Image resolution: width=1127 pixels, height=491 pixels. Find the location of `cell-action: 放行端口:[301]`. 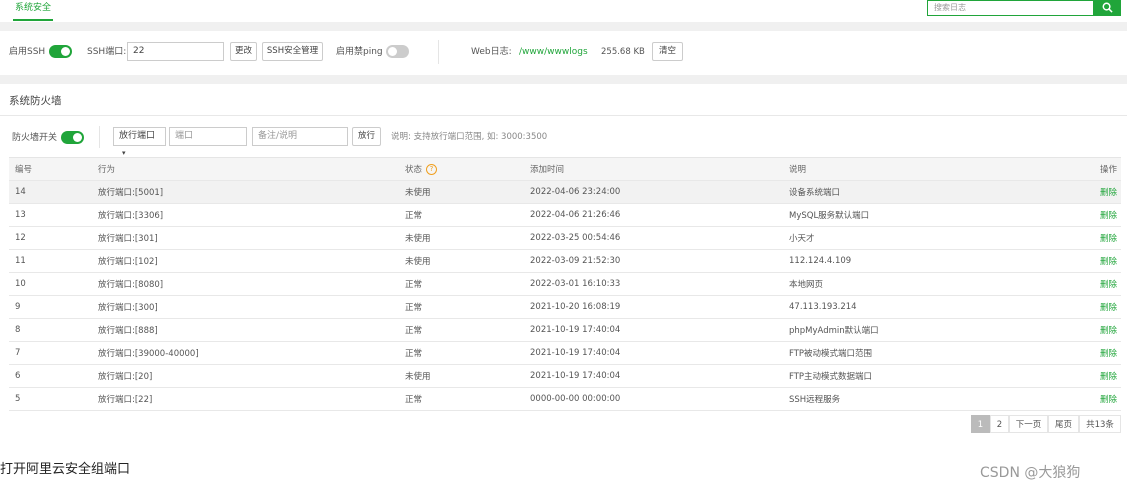

cell-action: 放行端口:[301] is located at coordinates (251, 238).